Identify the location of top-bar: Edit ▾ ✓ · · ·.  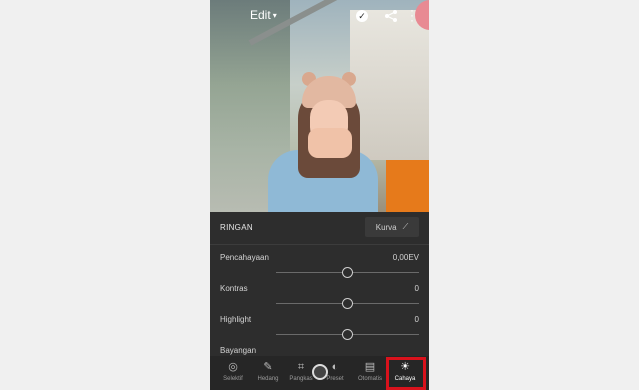
(319, 16).